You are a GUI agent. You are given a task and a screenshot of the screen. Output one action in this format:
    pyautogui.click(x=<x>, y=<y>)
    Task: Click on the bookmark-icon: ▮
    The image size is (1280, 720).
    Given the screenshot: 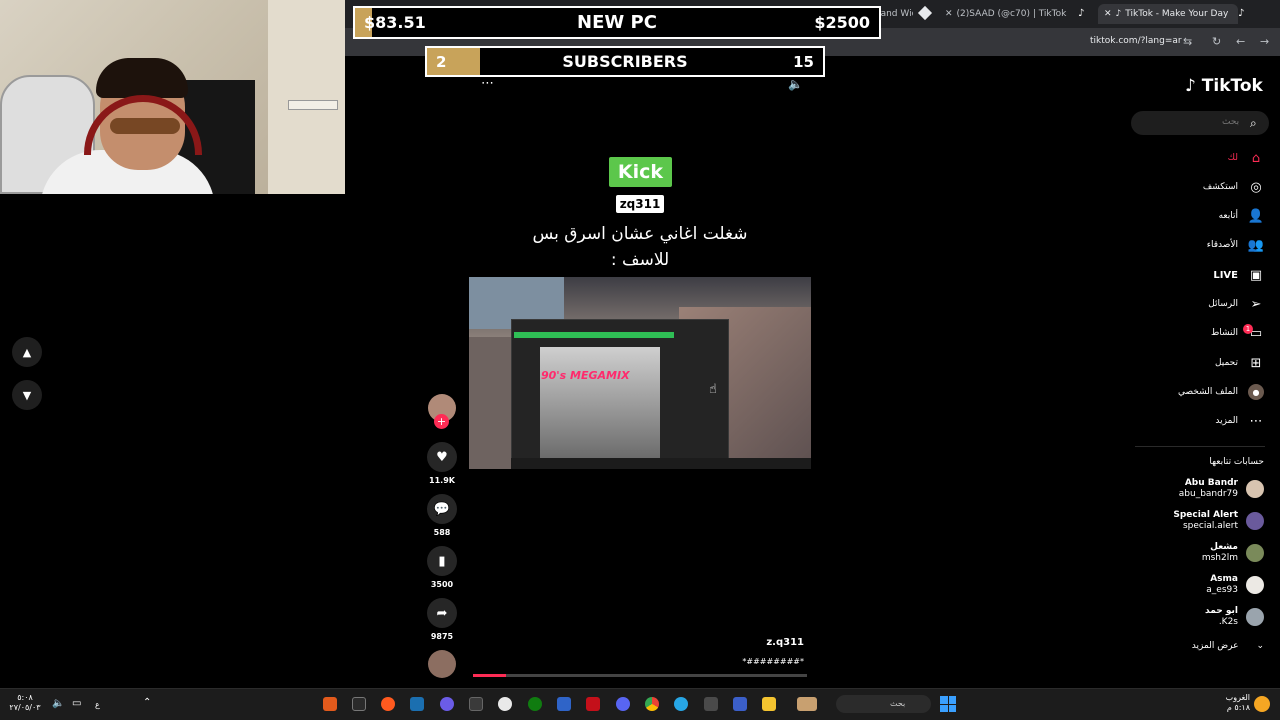 What is the action you would take?
    pyautogui.click(x=442, y=561)
    